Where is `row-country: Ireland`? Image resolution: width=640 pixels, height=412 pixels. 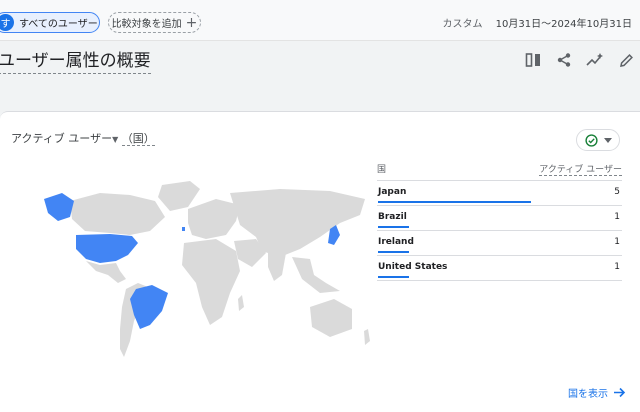
row-country: Ireland is located at coordinates (396, 242).